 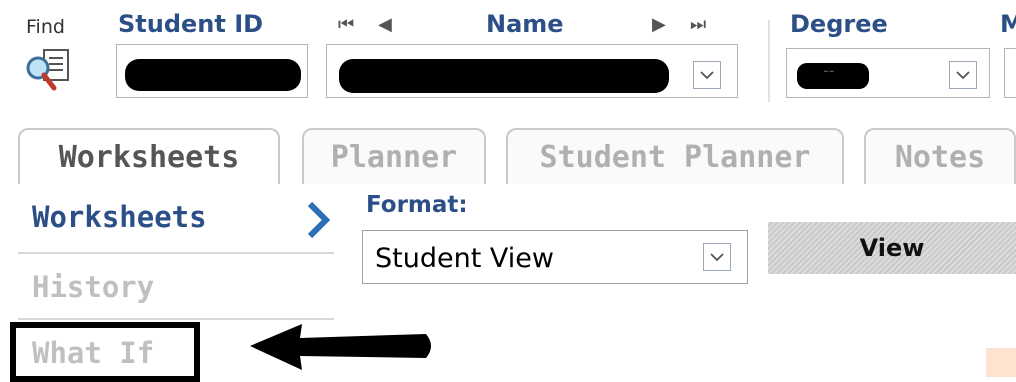 I want to click on annotation-highlight-box, so click(x=105, y=352).